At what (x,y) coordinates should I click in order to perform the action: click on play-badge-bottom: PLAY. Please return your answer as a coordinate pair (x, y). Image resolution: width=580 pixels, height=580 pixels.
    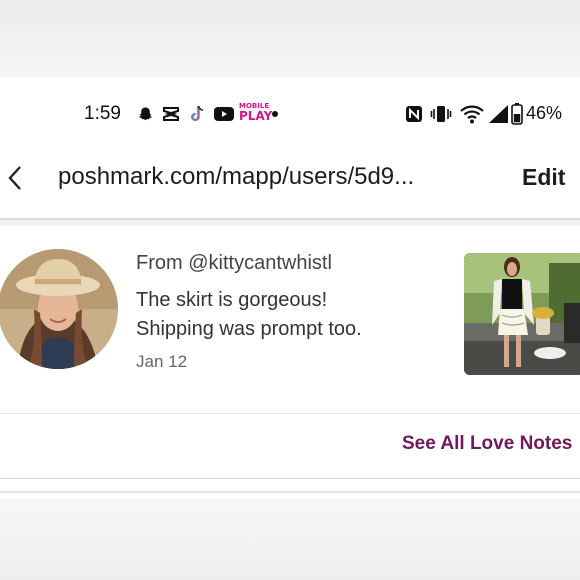
    Looking at the image, I should click on (256, 116).